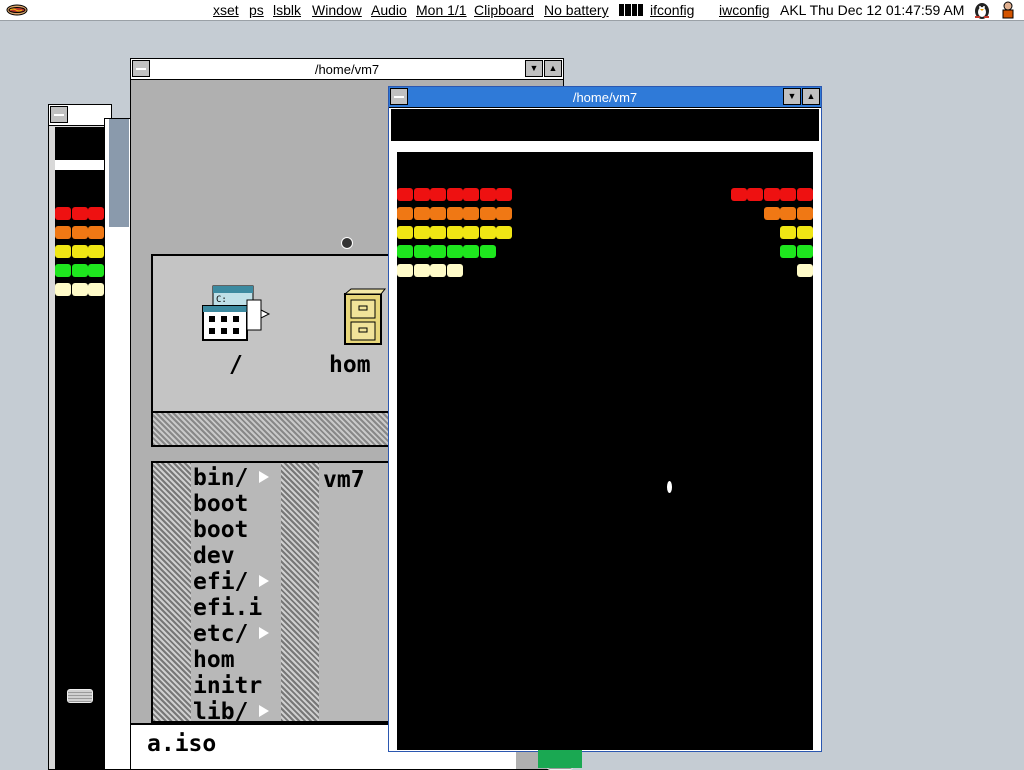 The width and height of the screenshot is (1024, 770). I want to click on menu-clipboard: Clipboard, so click(504, 10).